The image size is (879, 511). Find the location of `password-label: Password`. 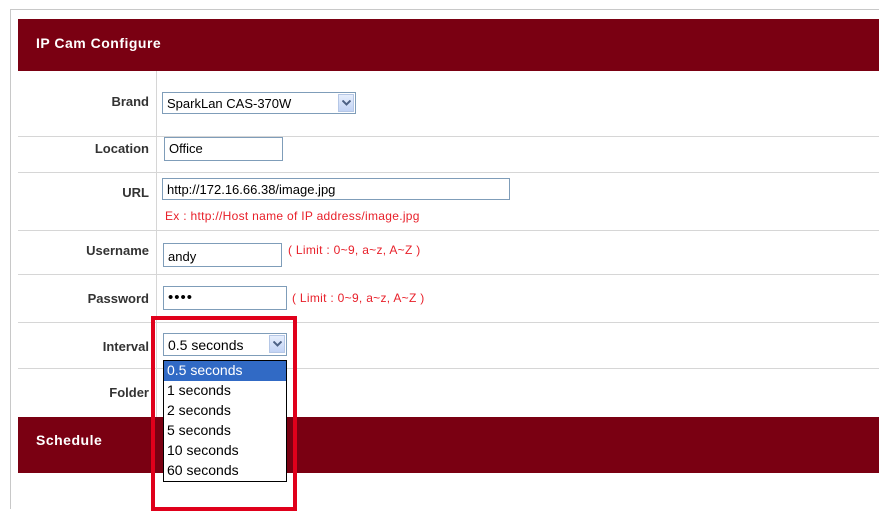

password-label: Password is located at coordinates (118, 298).